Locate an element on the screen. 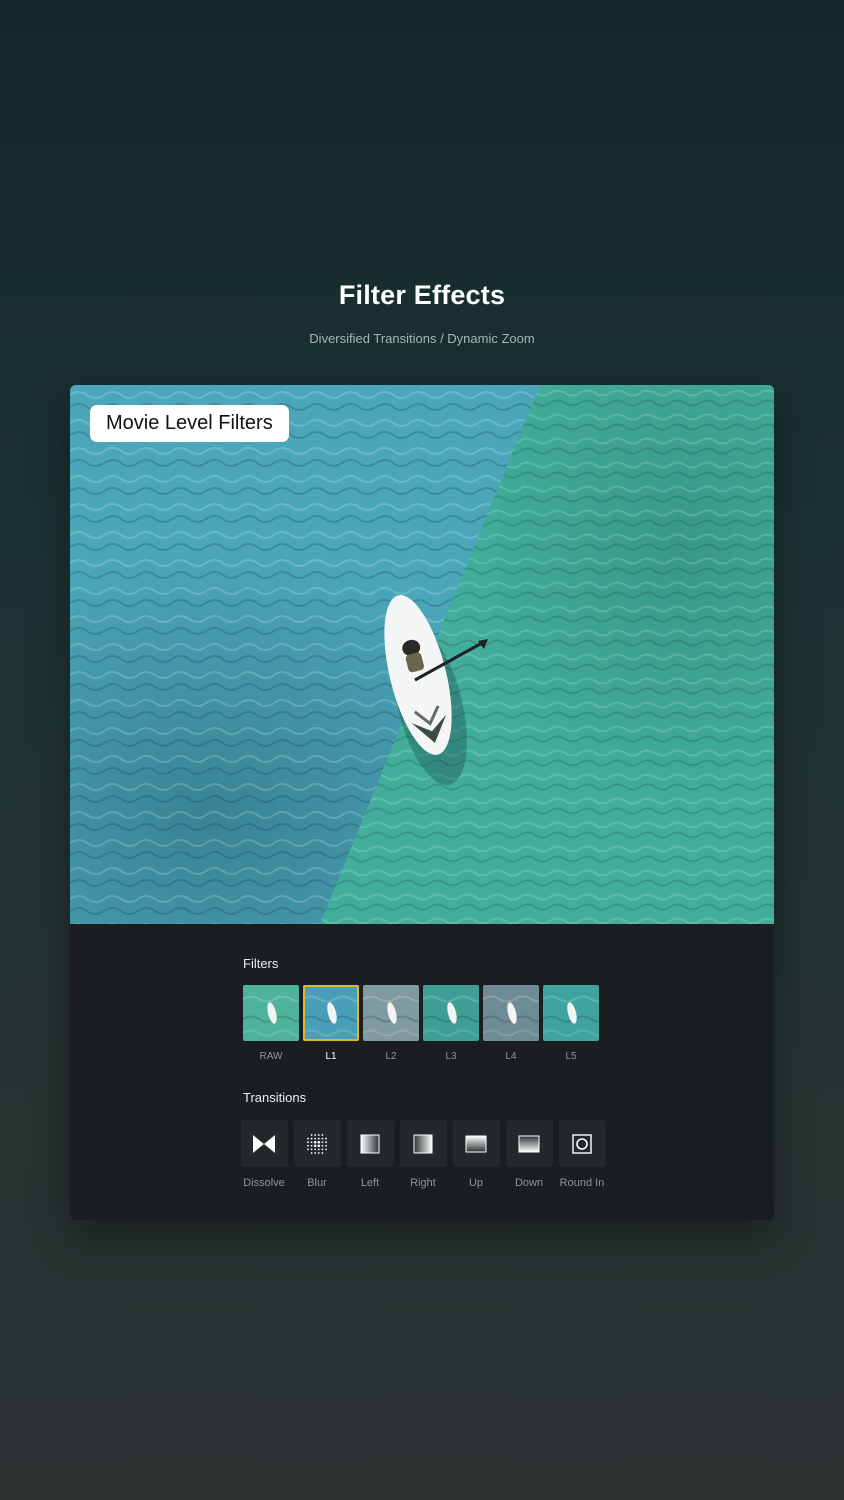 Image resolution: width=844 pixels, height=1500 pixels. transition-name: Left is located at coordinates (370, 1183).